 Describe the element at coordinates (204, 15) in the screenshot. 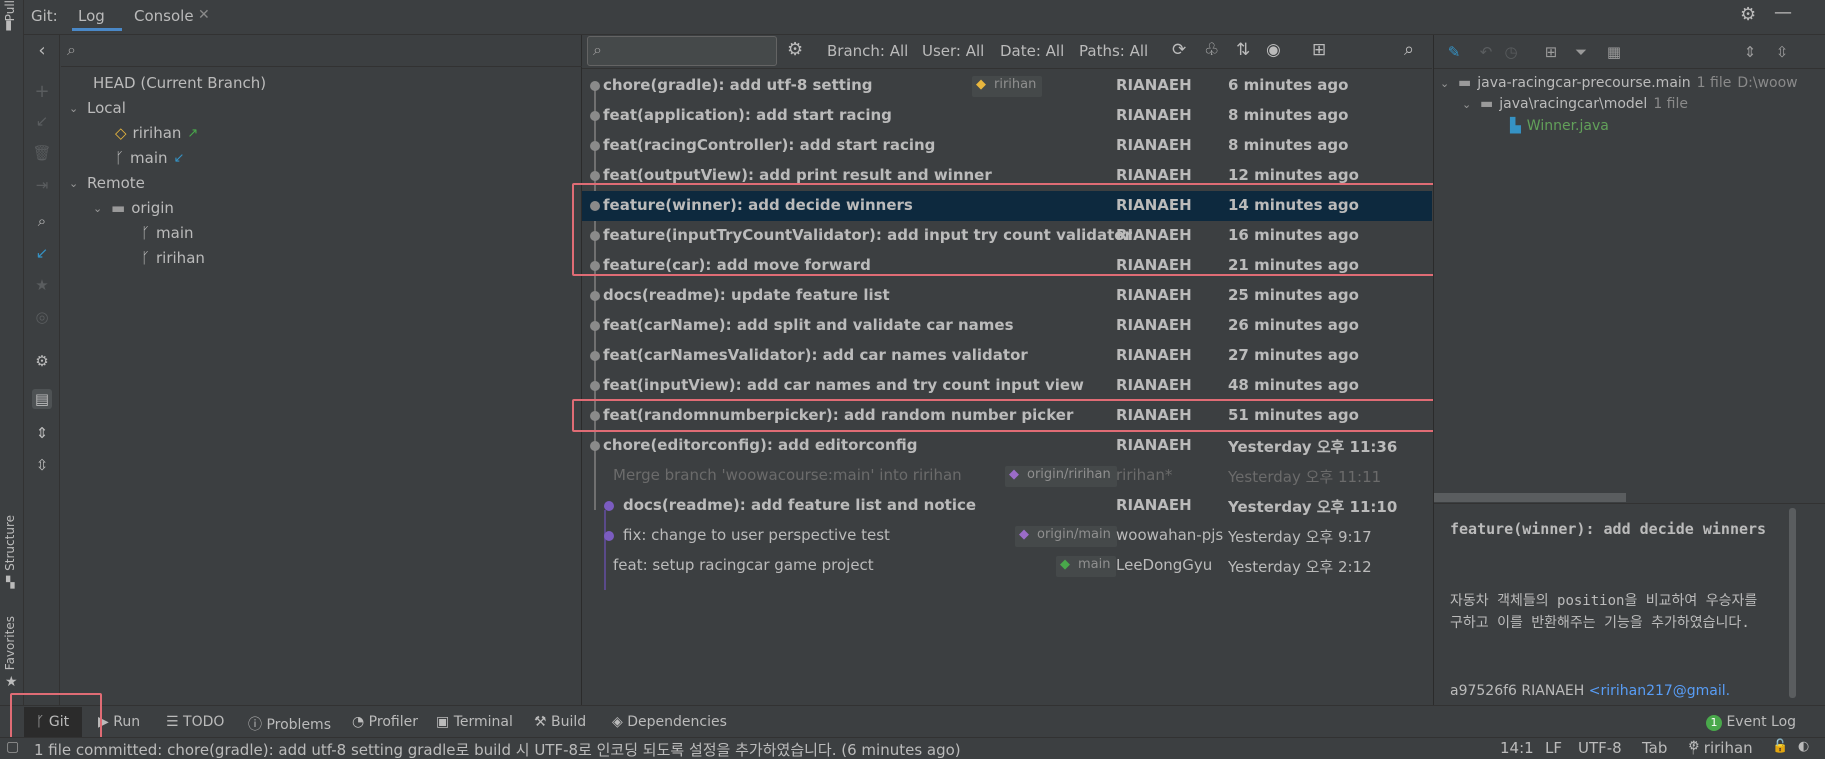

I see `close-tab-icon: ✕` at that location.